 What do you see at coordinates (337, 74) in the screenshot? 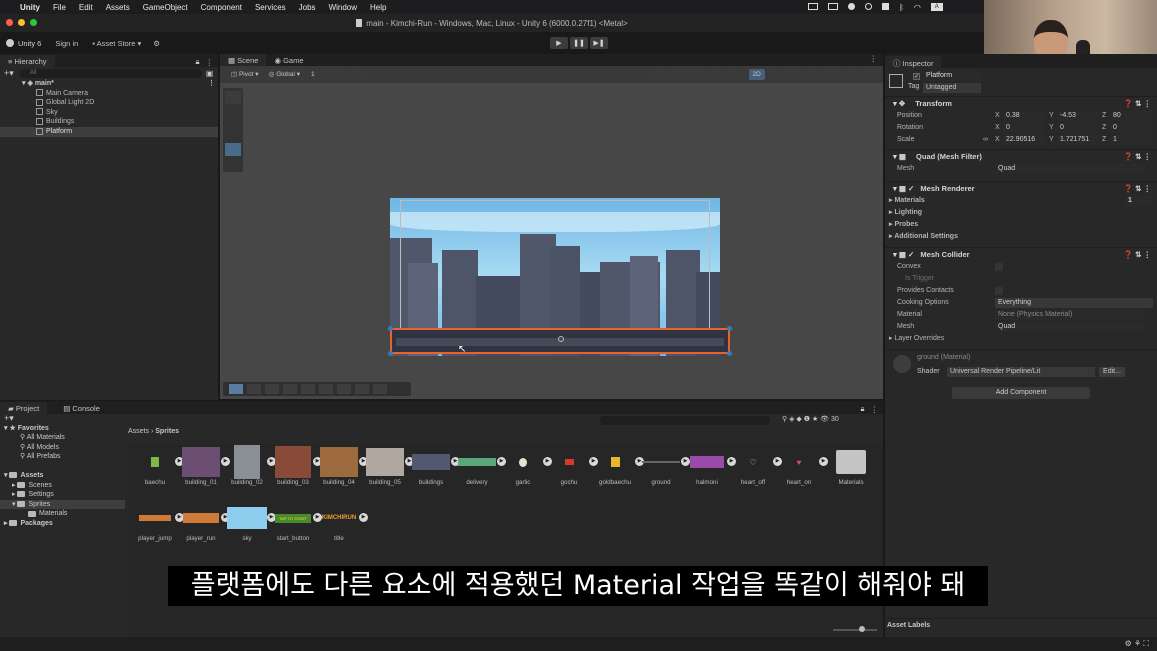
I see `snap-dropdown` at bounding box center [337, 74].